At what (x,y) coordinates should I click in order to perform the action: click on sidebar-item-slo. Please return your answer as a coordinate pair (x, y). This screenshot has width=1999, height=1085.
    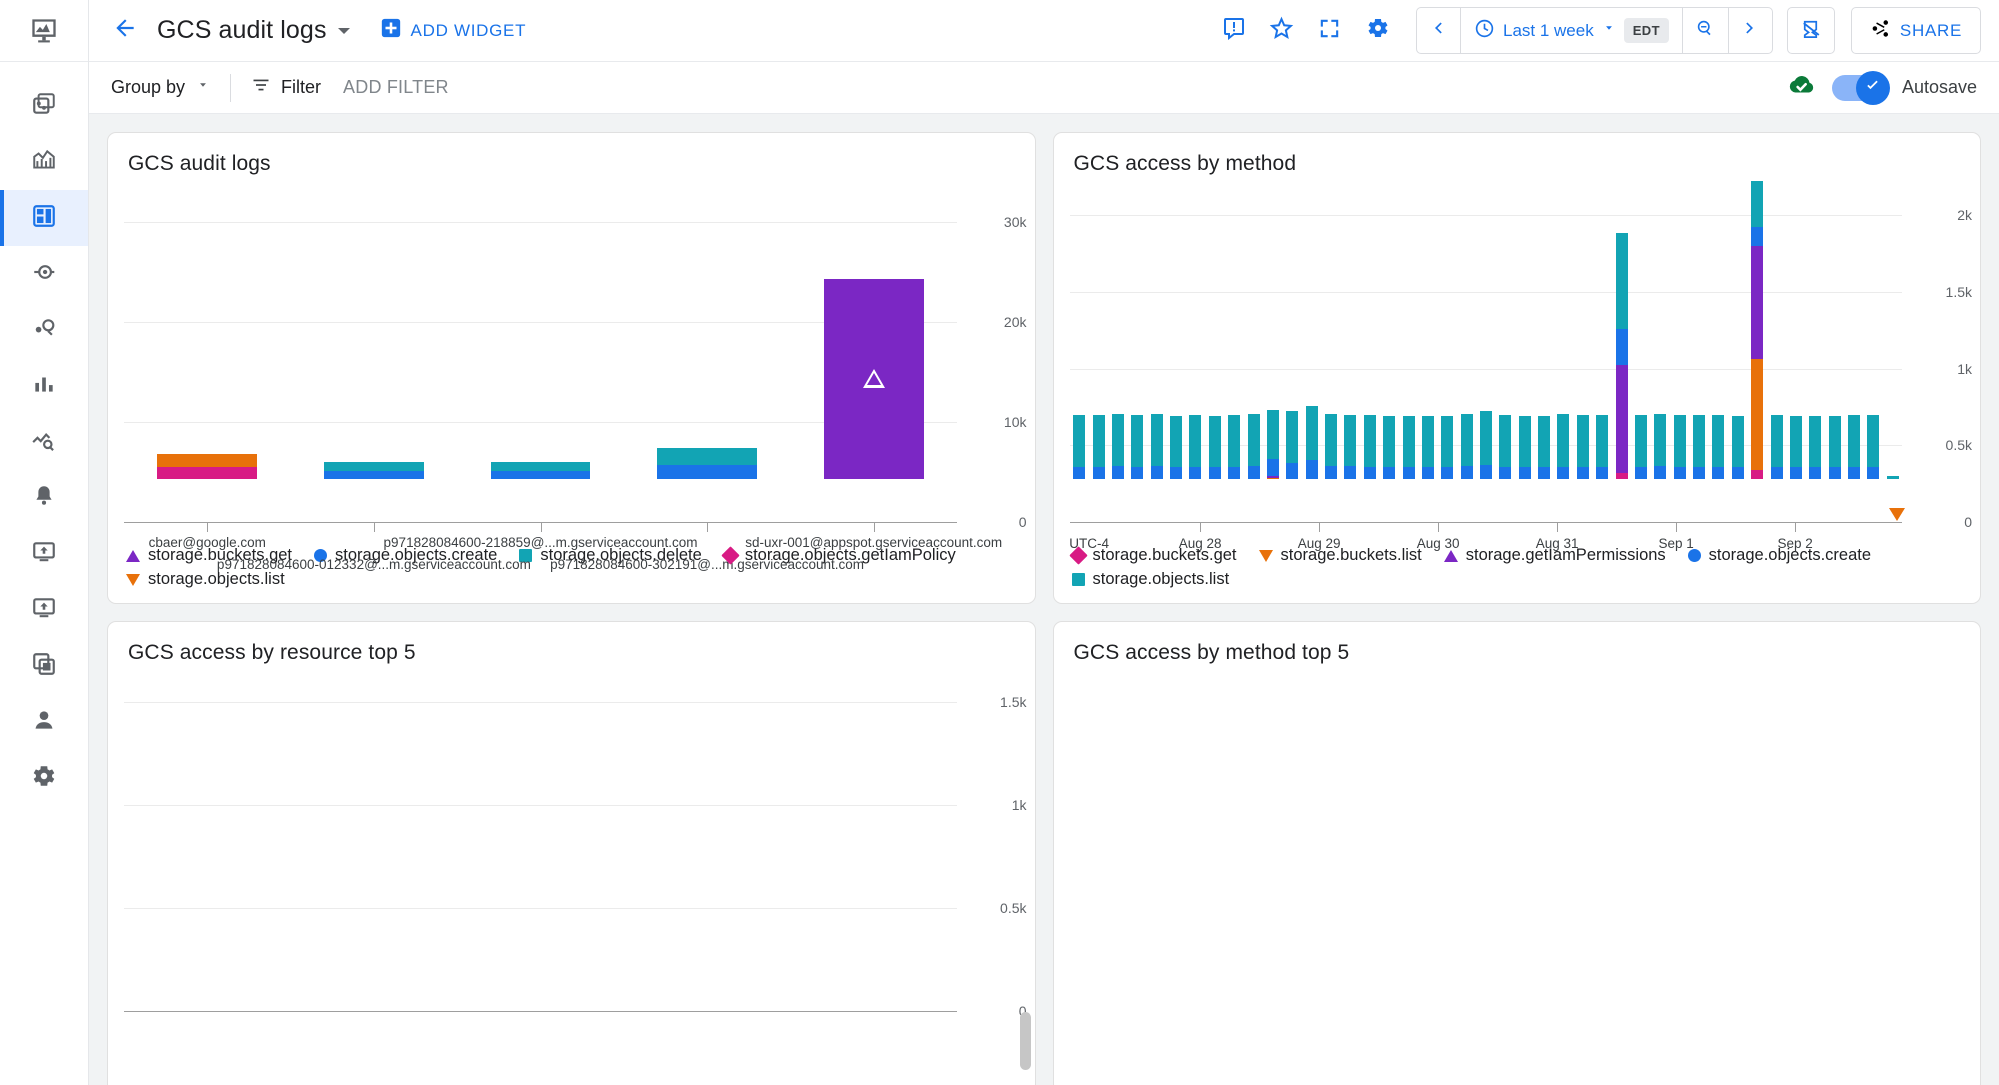
    Looking at the image, I should click on (44, 330).